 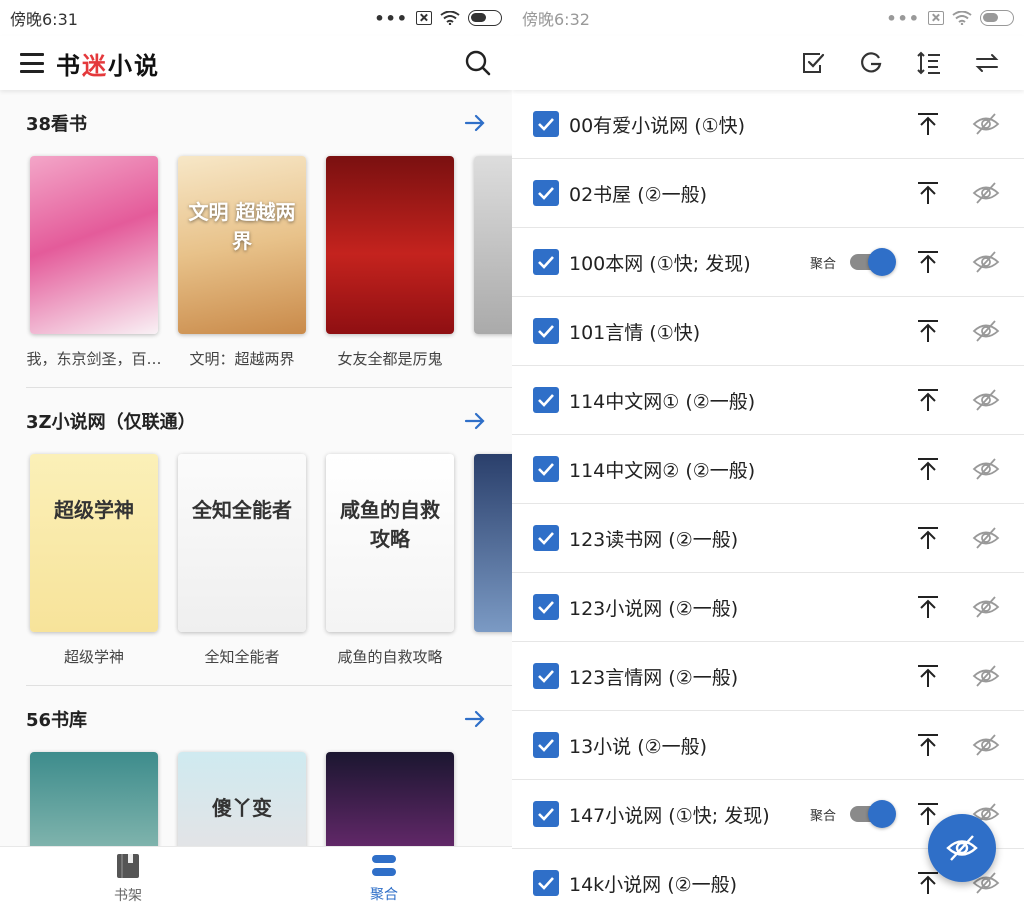 What do you see at coordinates (256, 421) in the screenshot?
I see `section-header: 3Z小说网（仅联通）` at bounding box center [256, 421].